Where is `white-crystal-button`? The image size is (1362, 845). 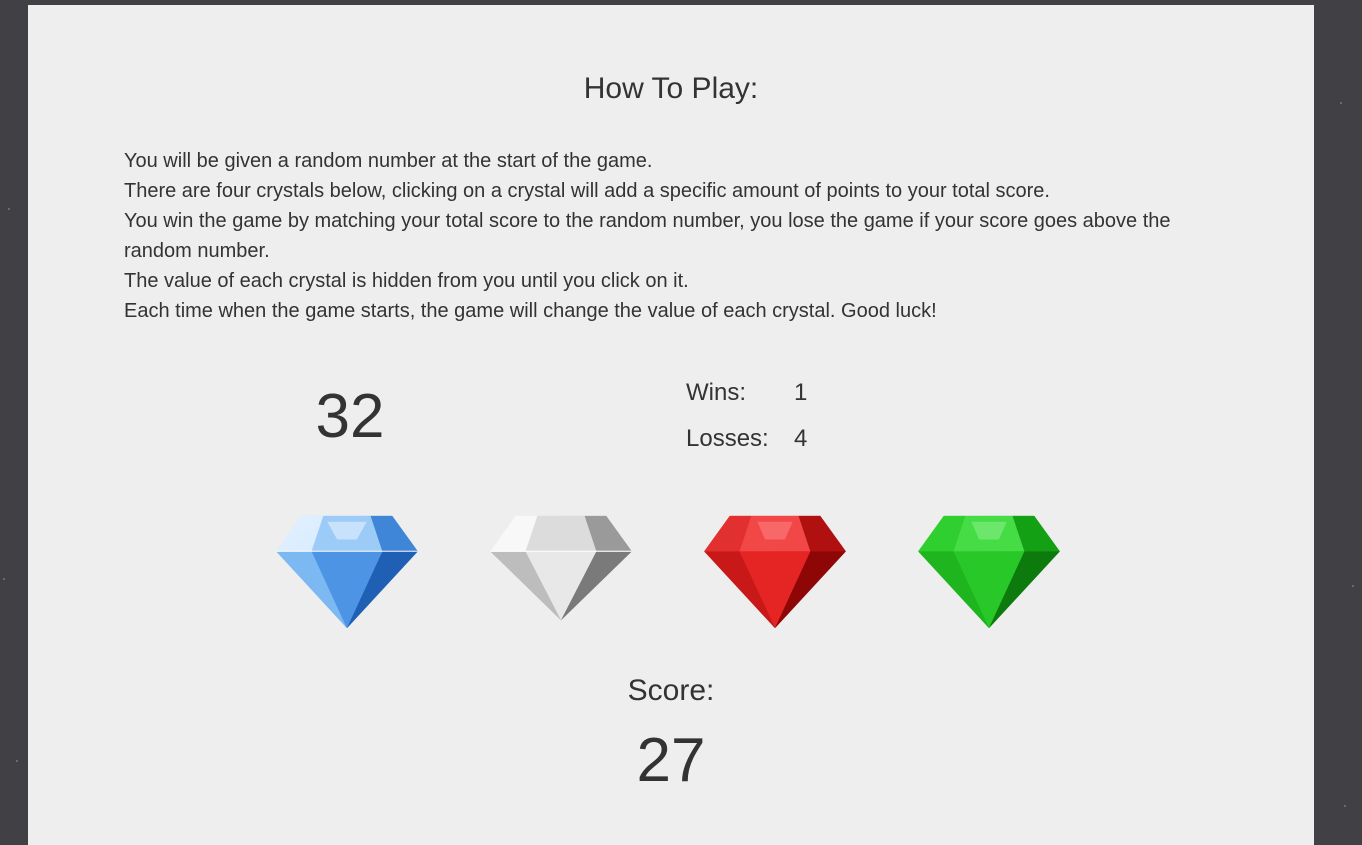 white-crystal-button is located at coordinates (561, 571).